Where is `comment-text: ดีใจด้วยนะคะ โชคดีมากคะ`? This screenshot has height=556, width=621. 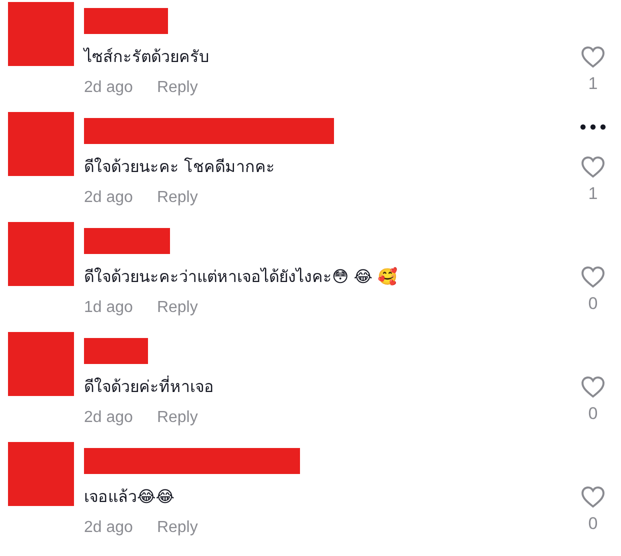
comment-text: ดีใจด้วยนะคะ โชคดีมากคะ is located at coordinates (180, 167).